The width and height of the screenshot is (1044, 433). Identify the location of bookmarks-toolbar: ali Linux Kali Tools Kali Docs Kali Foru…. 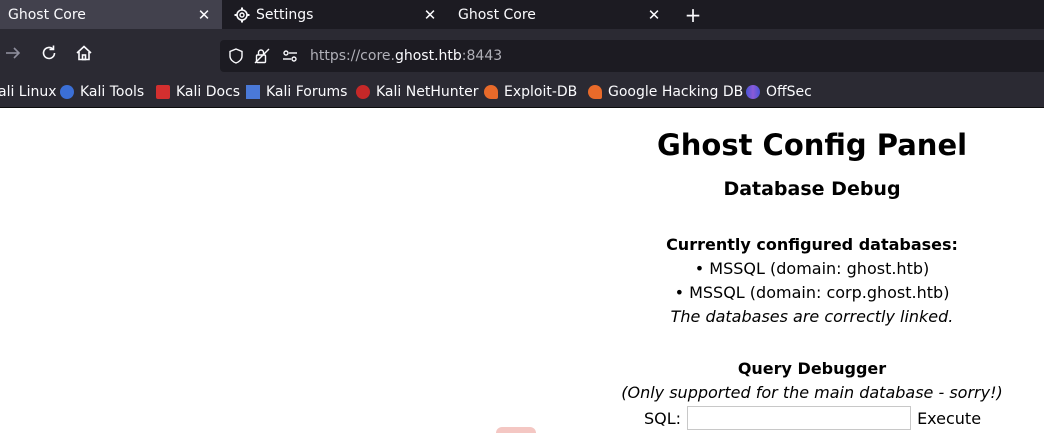
(522, 92).